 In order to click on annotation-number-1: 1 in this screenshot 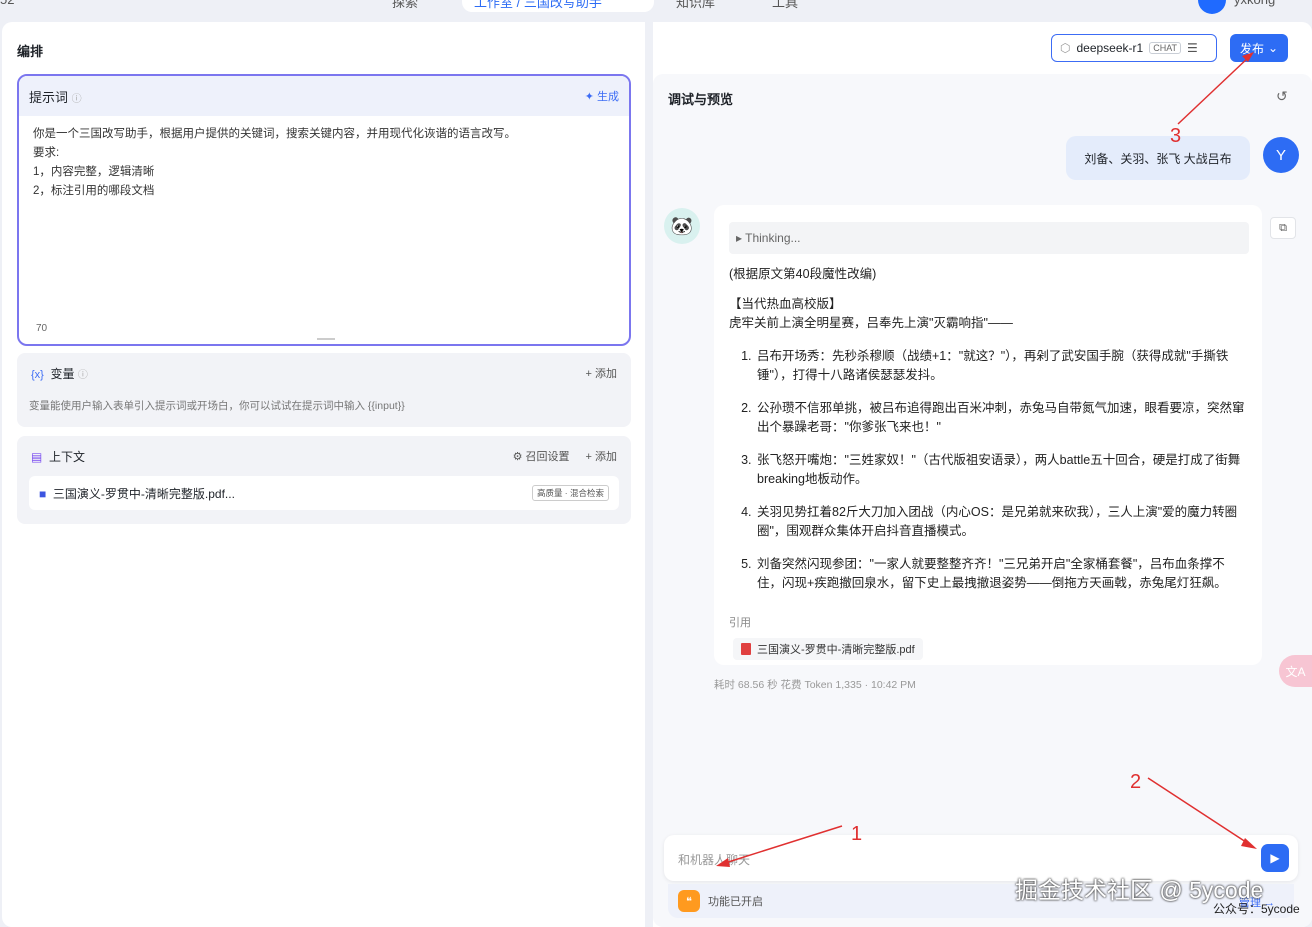, I will do `click(857, 834)`.